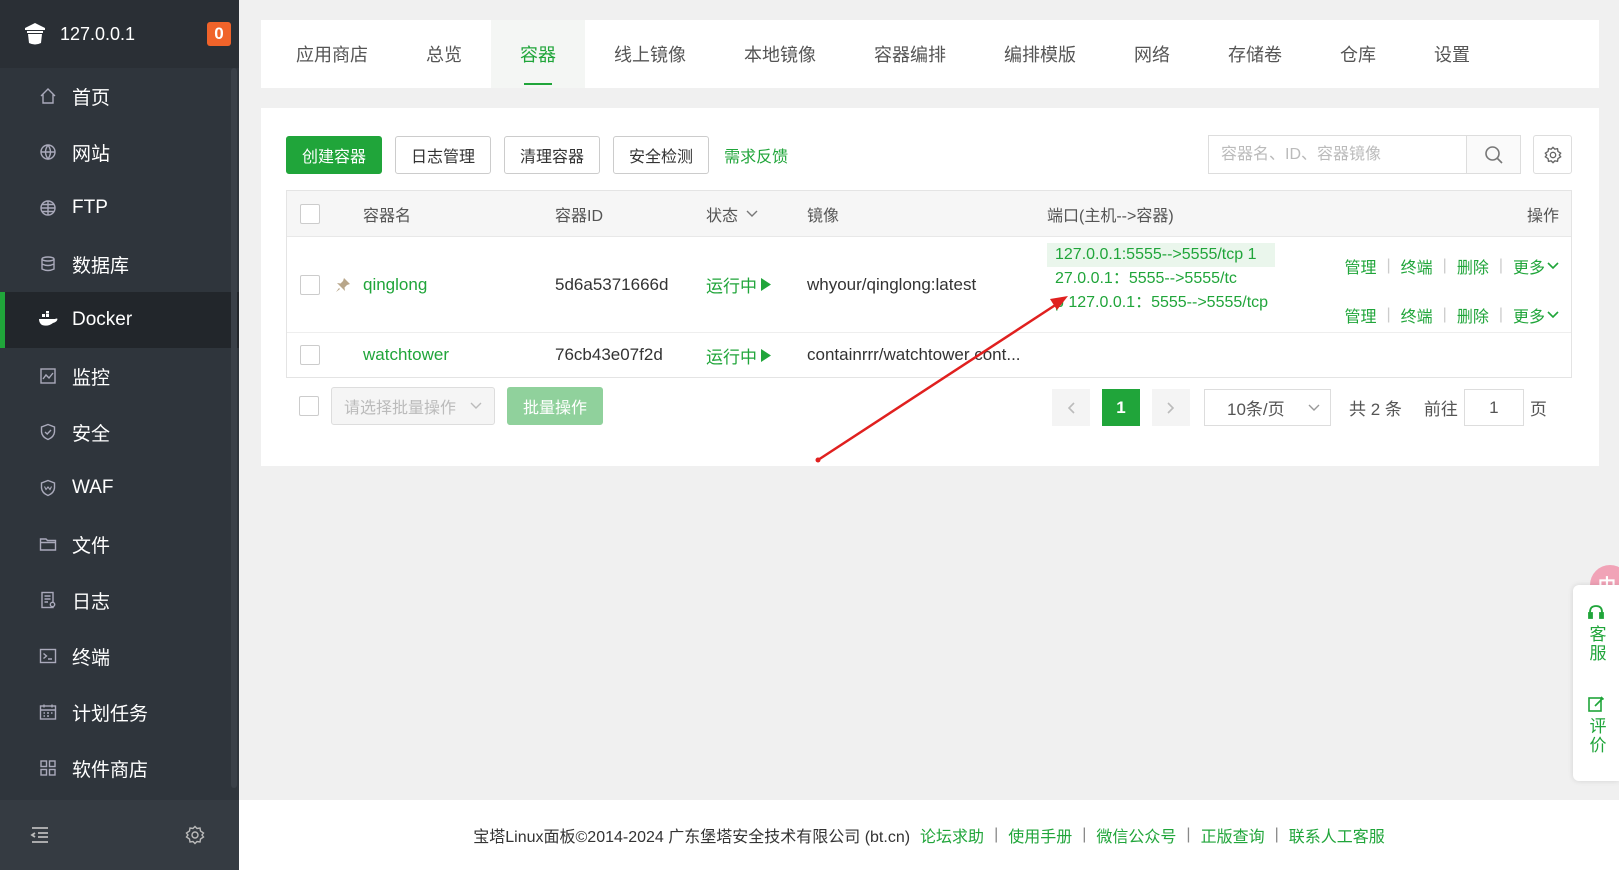  What do you see at coordinates (343, 284) in the screenshot?
I see `pin-icon` at bounding box center [343, 284].